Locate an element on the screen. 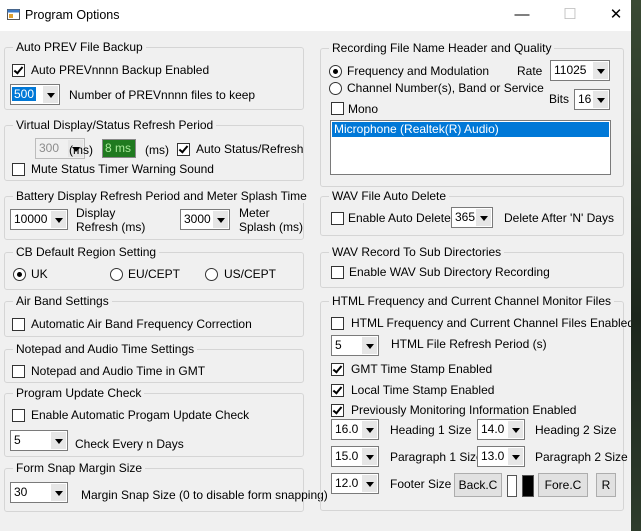 Image resolution: width=641 pixels, height=531 pixels. fore-color-button: Fore.C is located at coordinates (563, 485).